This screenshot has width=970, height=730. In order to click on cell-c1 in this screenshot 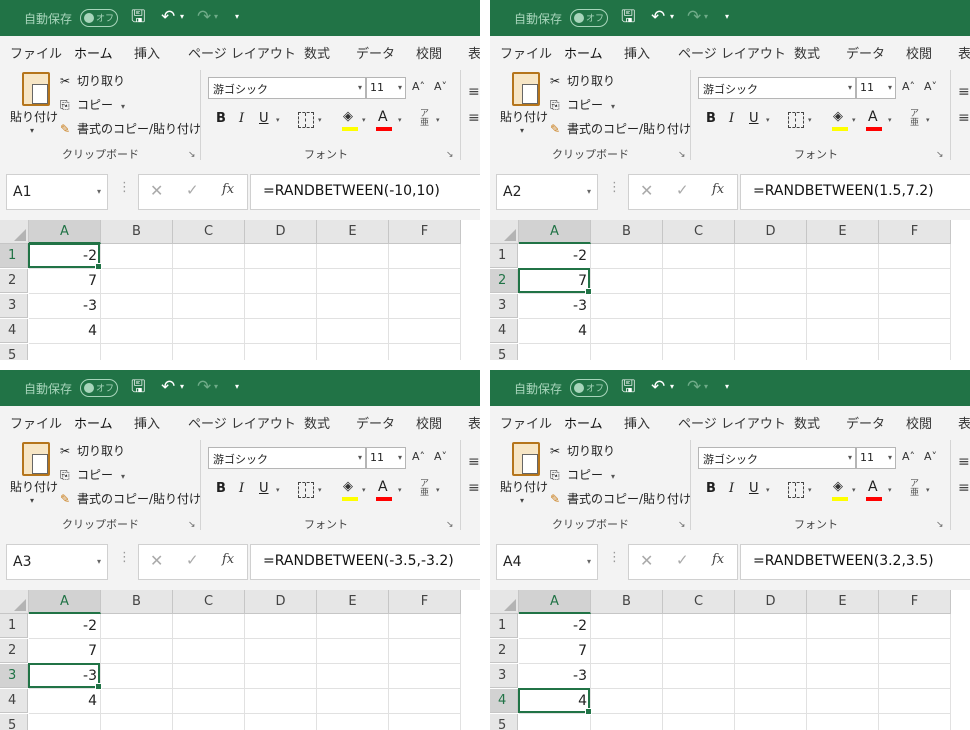, I will do `click(209, 626)`.